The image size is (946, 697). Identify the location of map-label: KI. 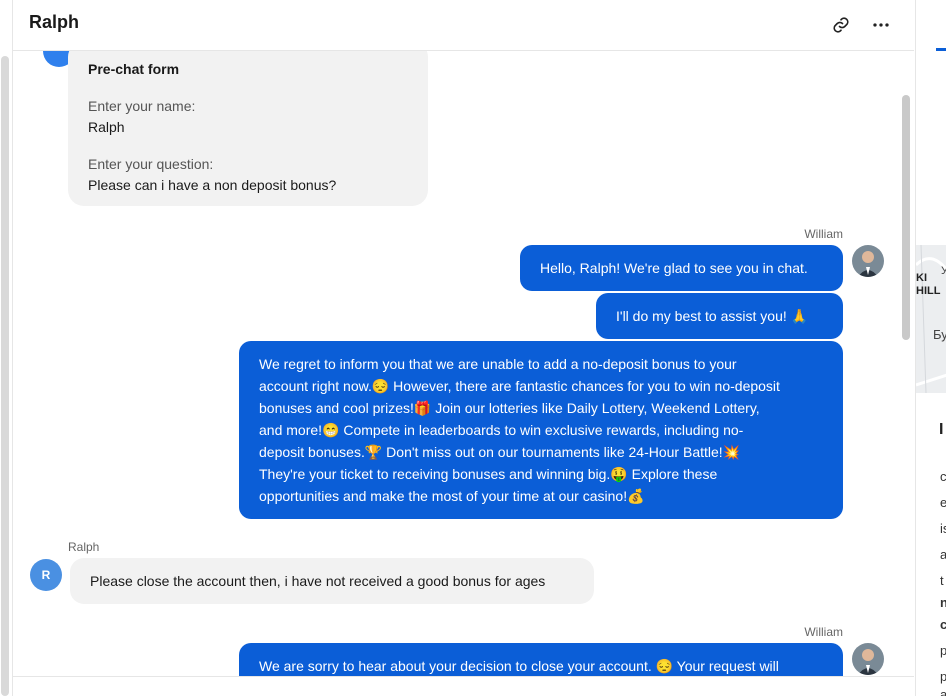
(921, 278).